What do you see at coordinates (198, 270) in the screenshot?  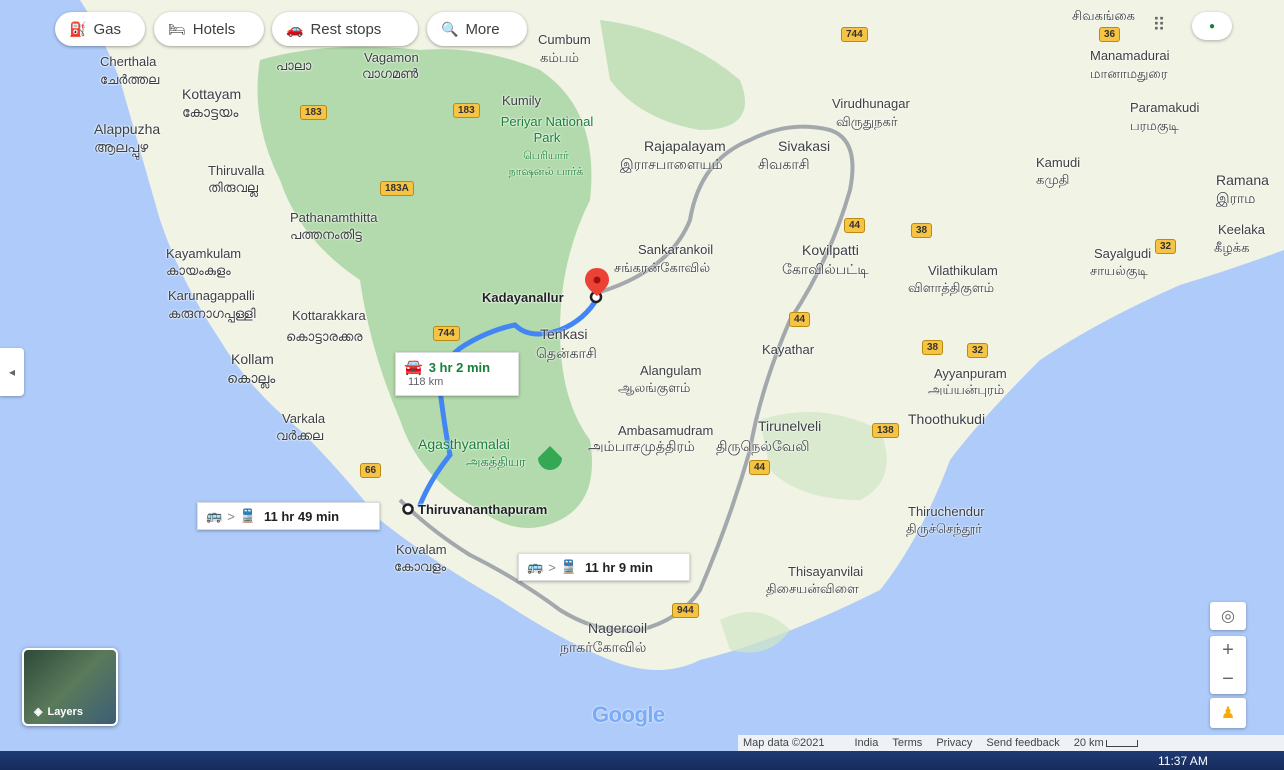 I see `place-label-native: കായംകുളം` at bounding box center [198, 270].